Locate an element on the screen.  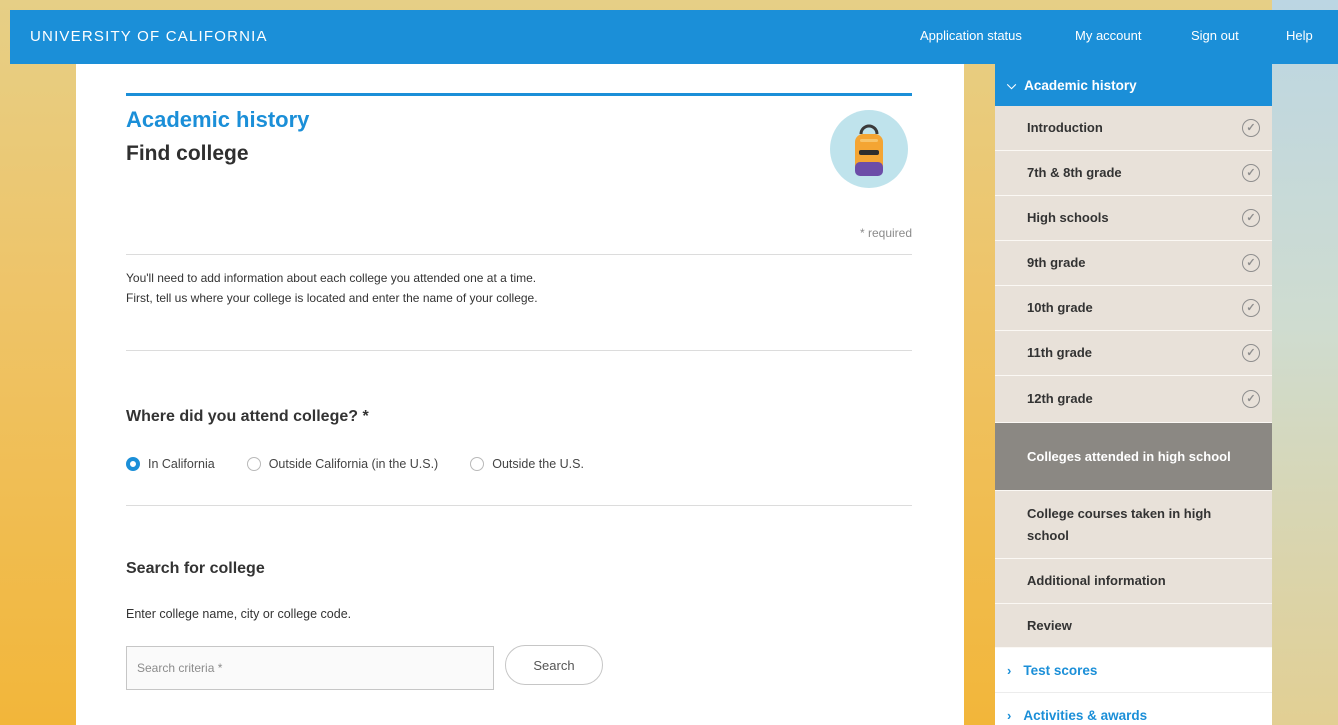
sidebar-item-label: Additional information is located at coordinates (1096, 580).